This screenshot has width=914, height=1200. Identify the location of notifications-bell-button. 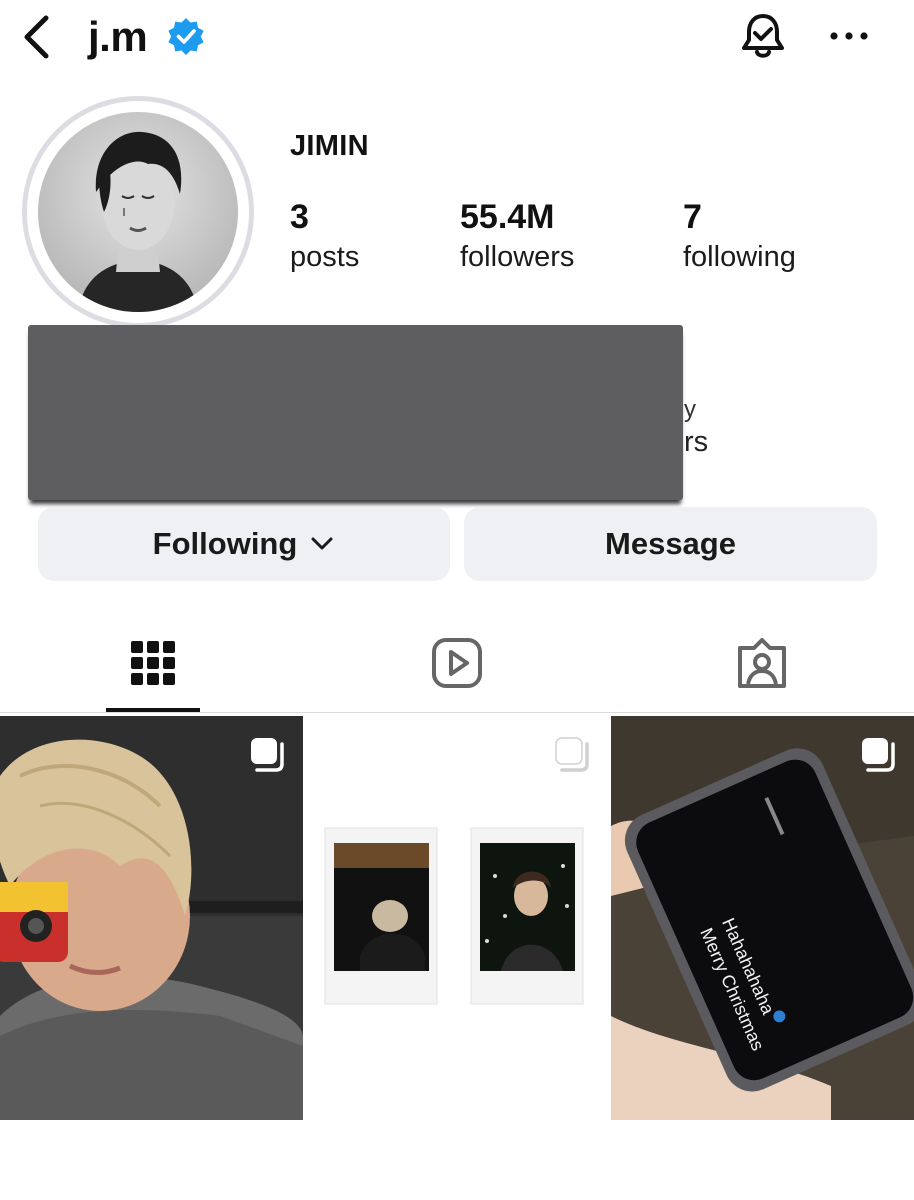
(763, 37).